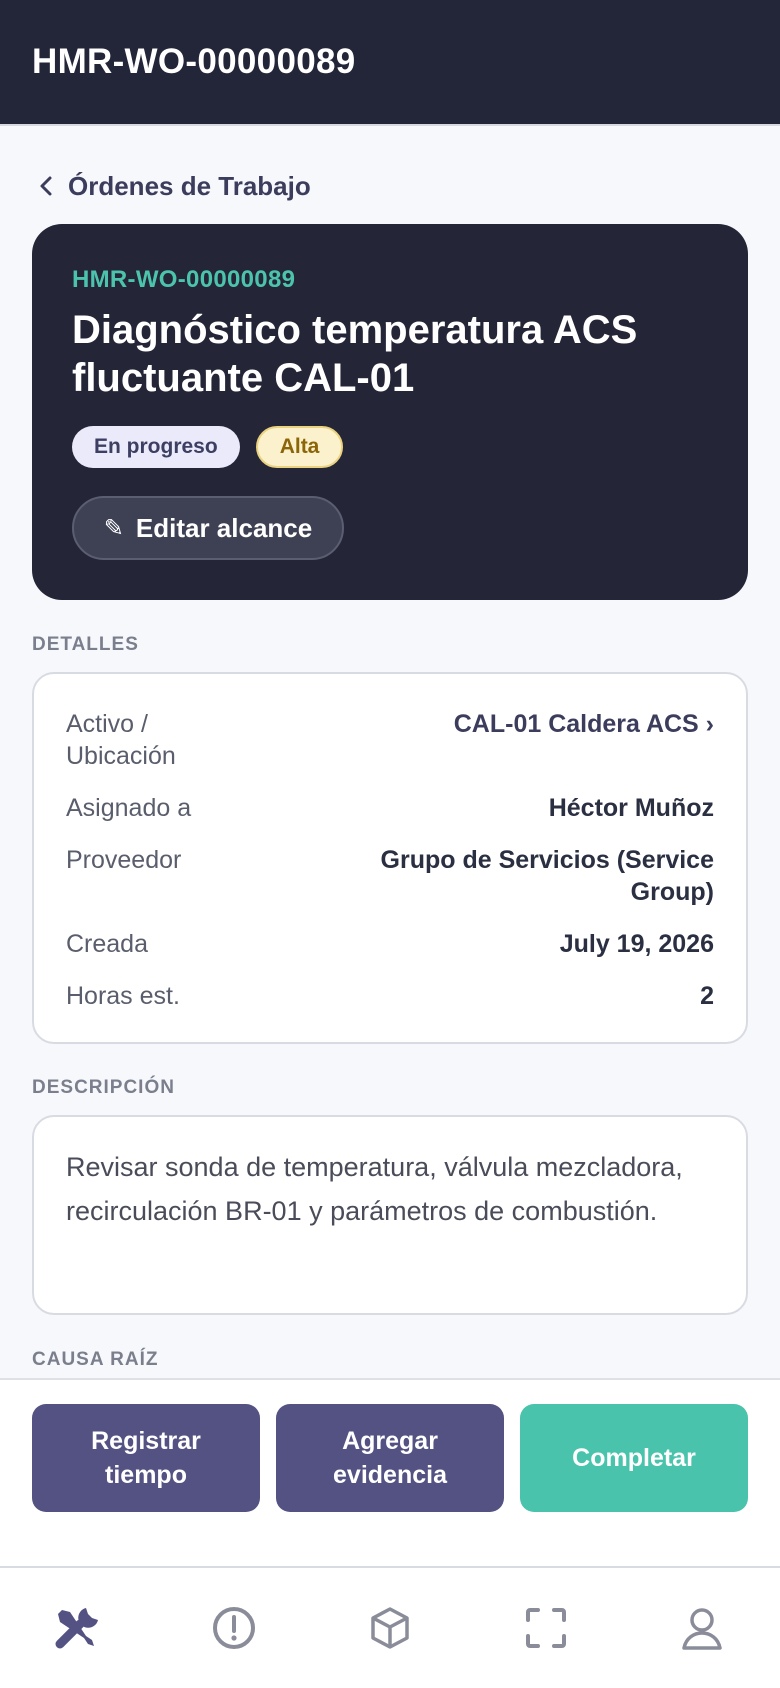 The image size is (780, 1688). What do you see at coordinates (636, 944) in the screenshot?
I see `detail-value: July 19, 2026` at bounding box center [636, 944].